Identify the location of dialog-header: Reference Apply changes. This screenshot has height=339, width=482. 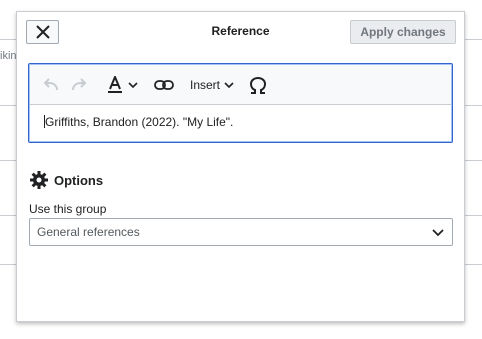
(240, 32).